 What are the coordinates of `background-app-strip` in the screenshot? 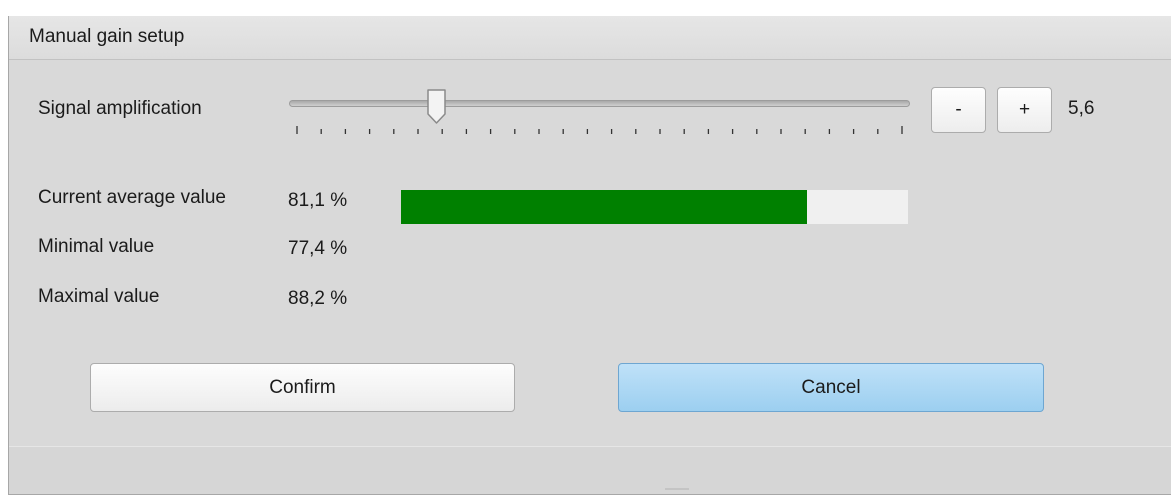 It's located at (585, 8).